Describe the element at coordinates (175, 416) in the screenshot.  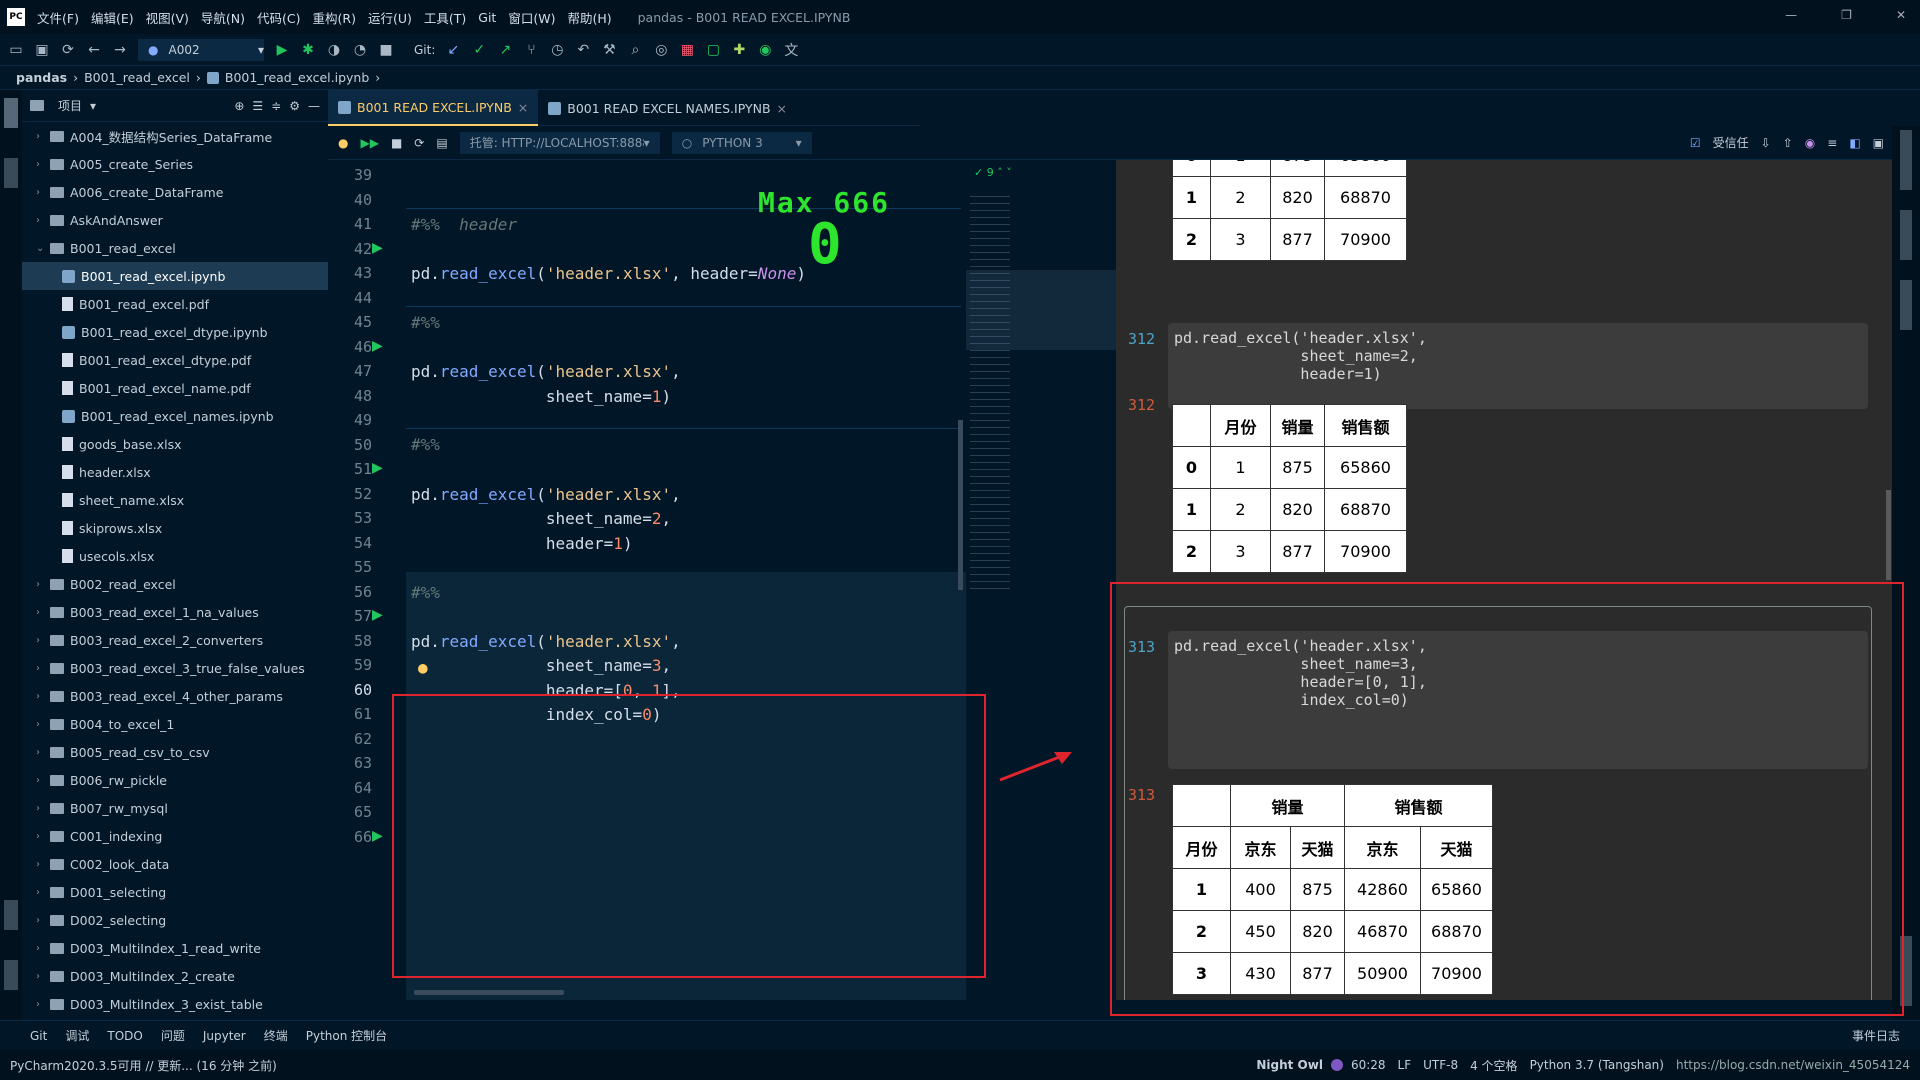
I see `tree-item: B001_read_excel_names.ipynb` at that location.